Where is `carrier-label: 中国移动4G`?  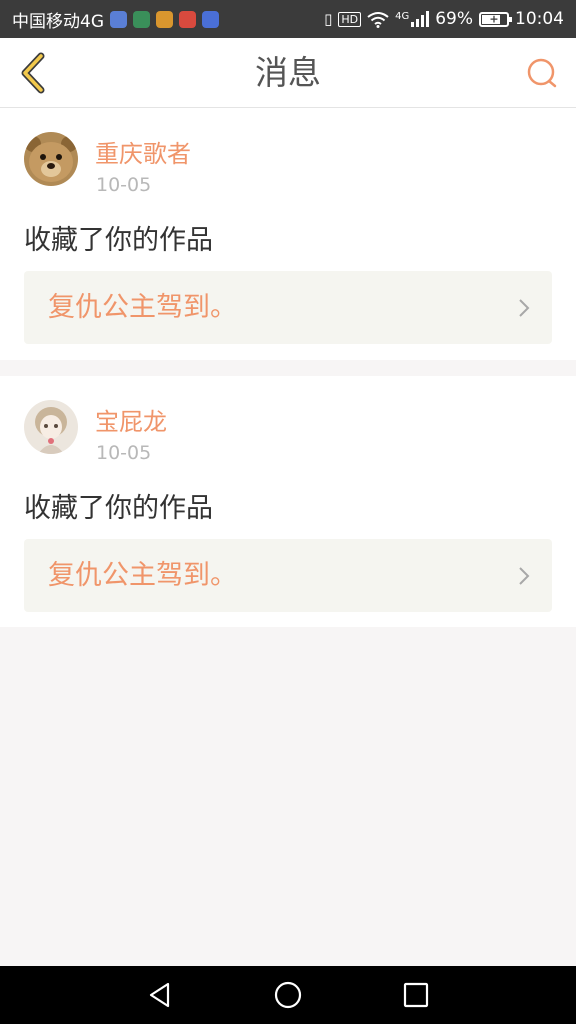
carrier-label: 中国移动4G is located at coordinates (58, 21).